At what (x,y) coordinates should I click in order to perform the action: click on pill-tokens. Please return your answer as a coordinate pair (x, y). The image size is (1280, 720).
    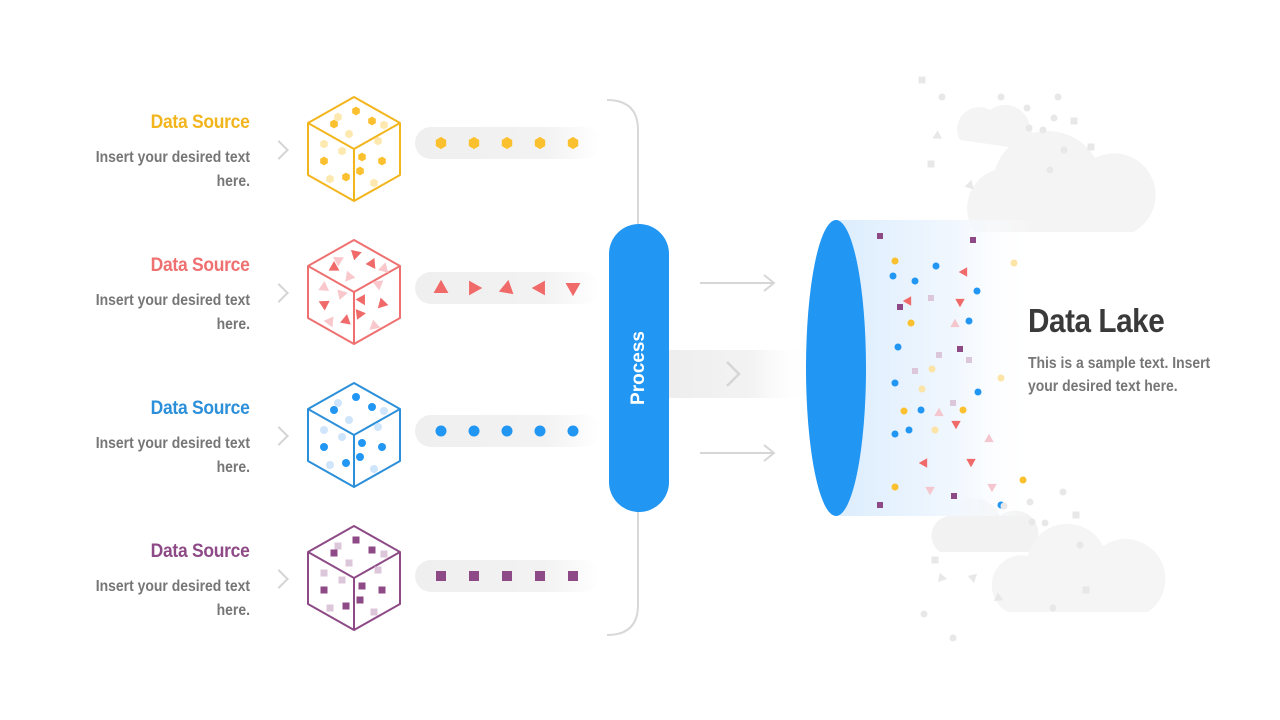
    Looking at the image, I should click on (507, 358).